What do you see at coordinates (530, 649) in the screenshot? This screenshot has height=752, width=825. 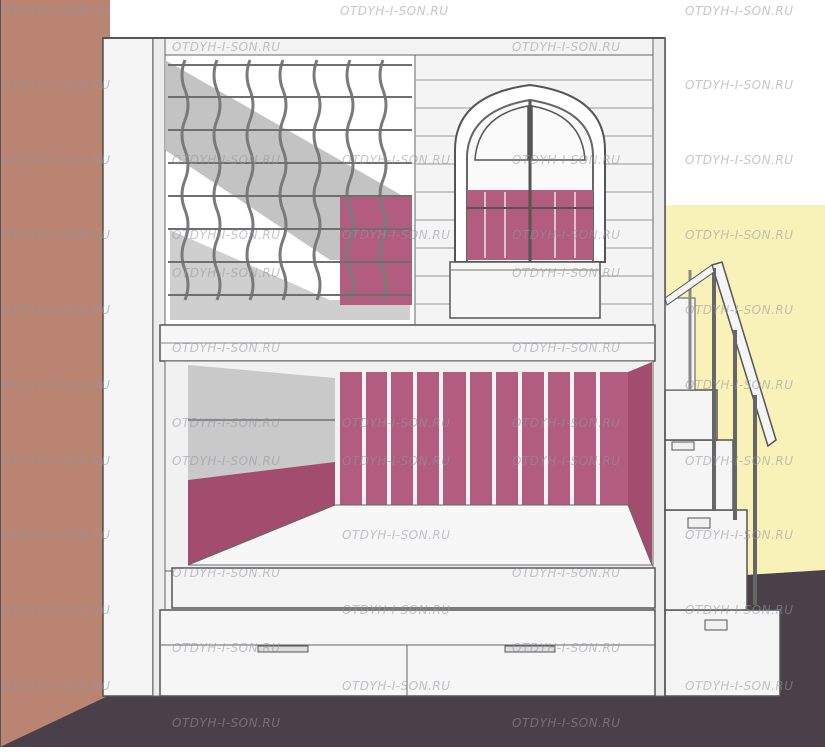 I see `drawer-handle-right` at bounding box center [530, 649].